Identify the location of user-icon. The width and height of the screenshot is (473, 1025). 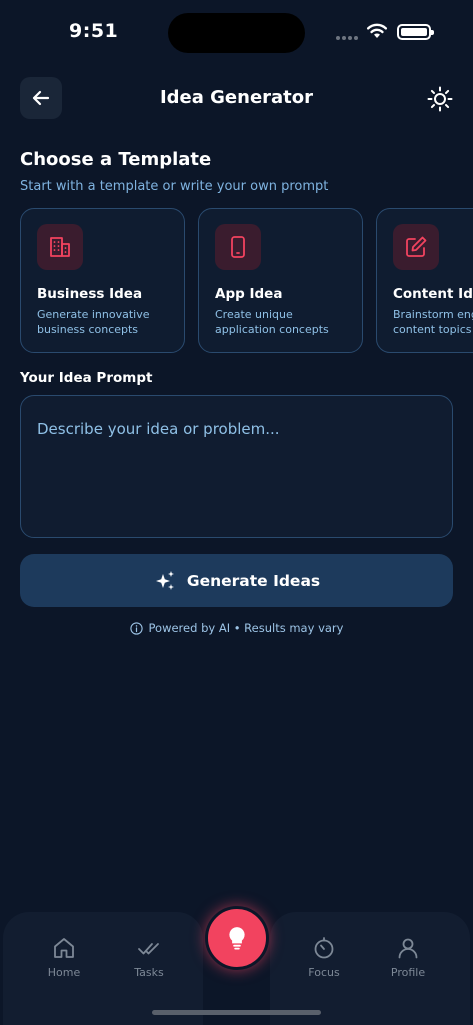
(408, 948).